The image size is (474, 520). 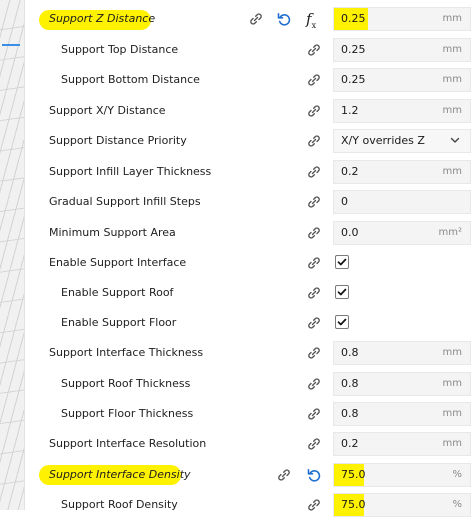 I want to click on setting-row-support-floor-thickness: Support Floor Thickness 0.8 mm, so click(x=249, y=414).